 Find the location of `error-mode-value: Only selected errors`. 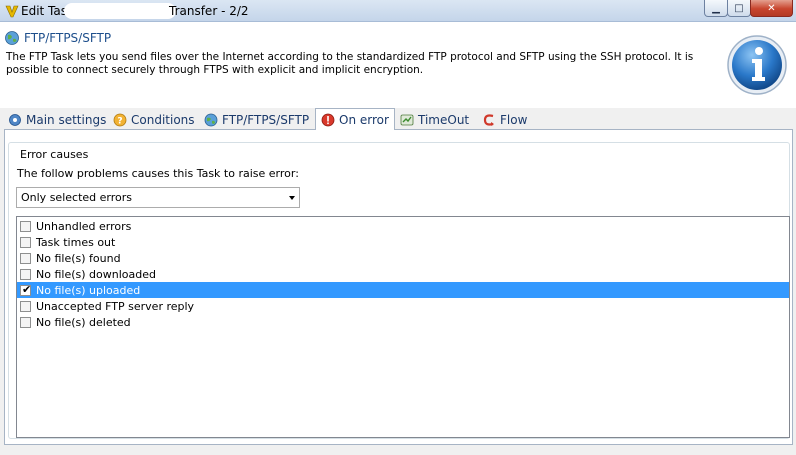

error-mode-value: Only selected errors is located at coordinates (76, 197).